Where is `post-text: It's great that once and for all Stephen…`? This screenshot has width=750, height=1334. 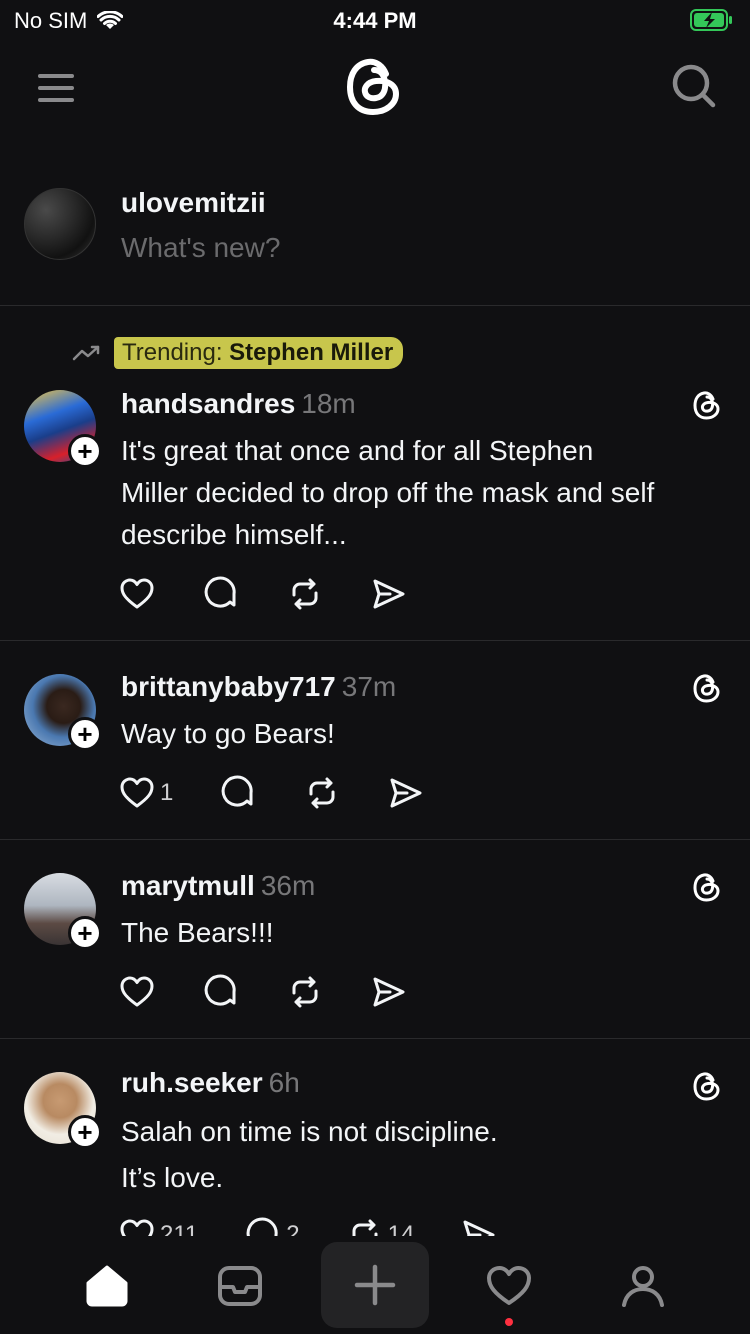 post-text: It's great that once and for all Stephen… is located at coordinates (426, 493).